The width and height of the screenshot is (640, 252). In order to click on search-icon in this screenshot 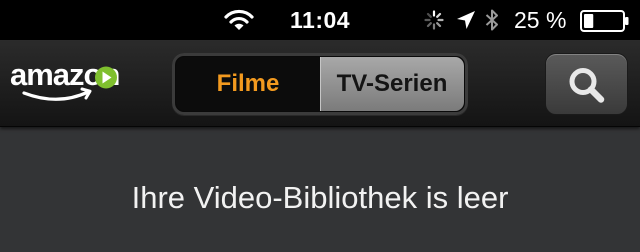, I will do `click(587, 85)`.